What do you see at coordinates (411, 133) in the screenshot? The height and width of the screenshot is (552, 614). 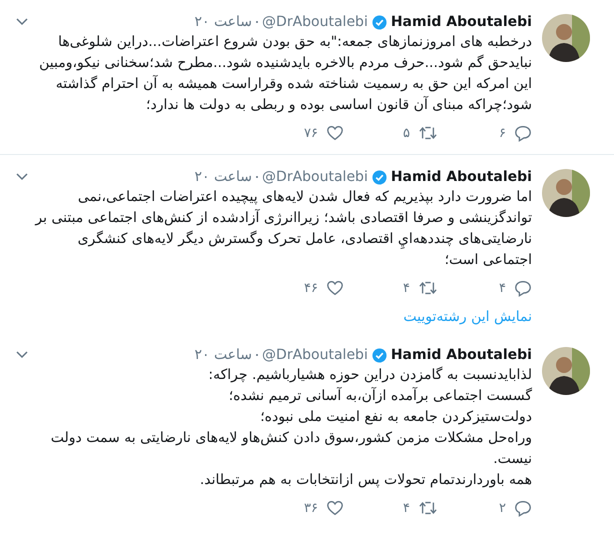 I see `retweet-button: ۵` at bounding box center [411, 133].